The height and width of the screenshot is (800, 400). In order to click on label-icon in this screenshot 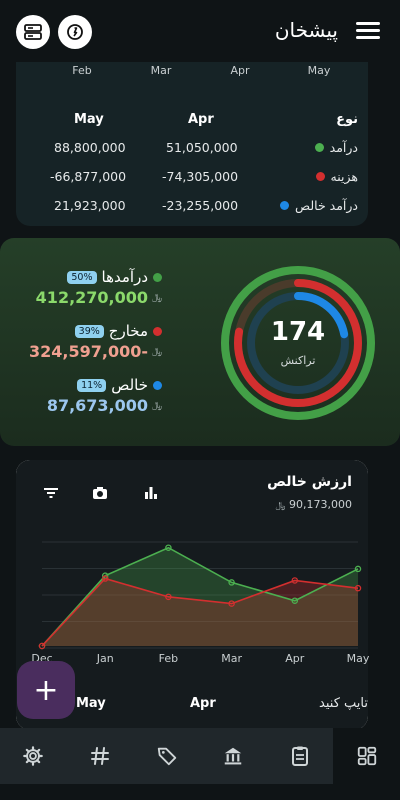, I will do `click(166, 756)`.